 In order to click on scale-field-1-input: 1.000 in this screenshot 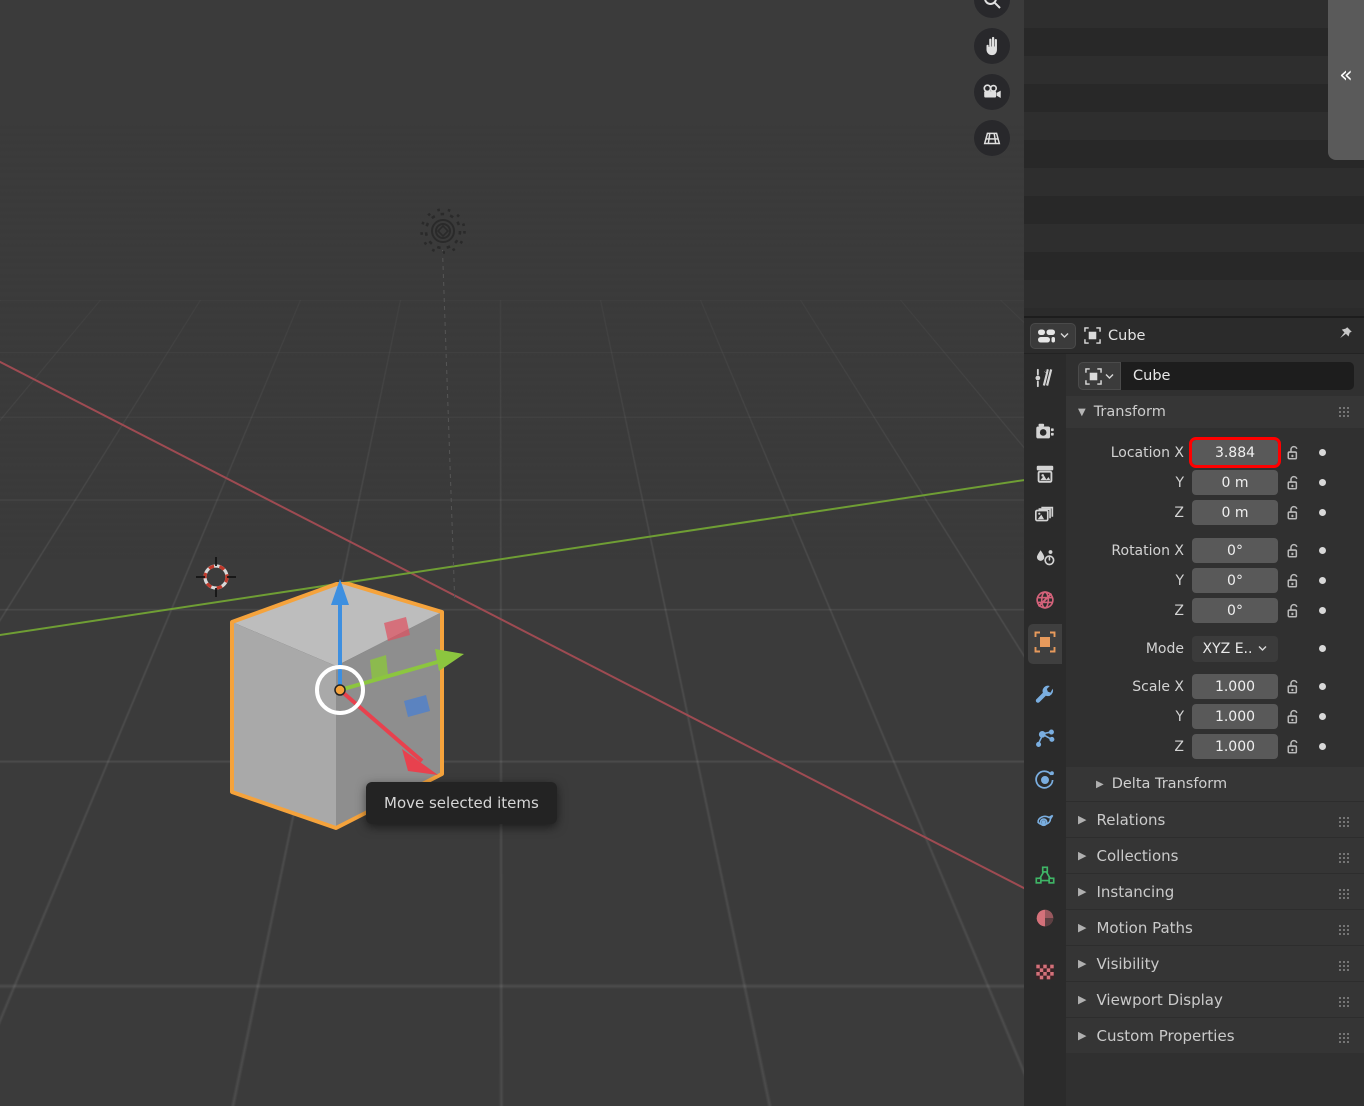, I will do `click(1235, 716)`.